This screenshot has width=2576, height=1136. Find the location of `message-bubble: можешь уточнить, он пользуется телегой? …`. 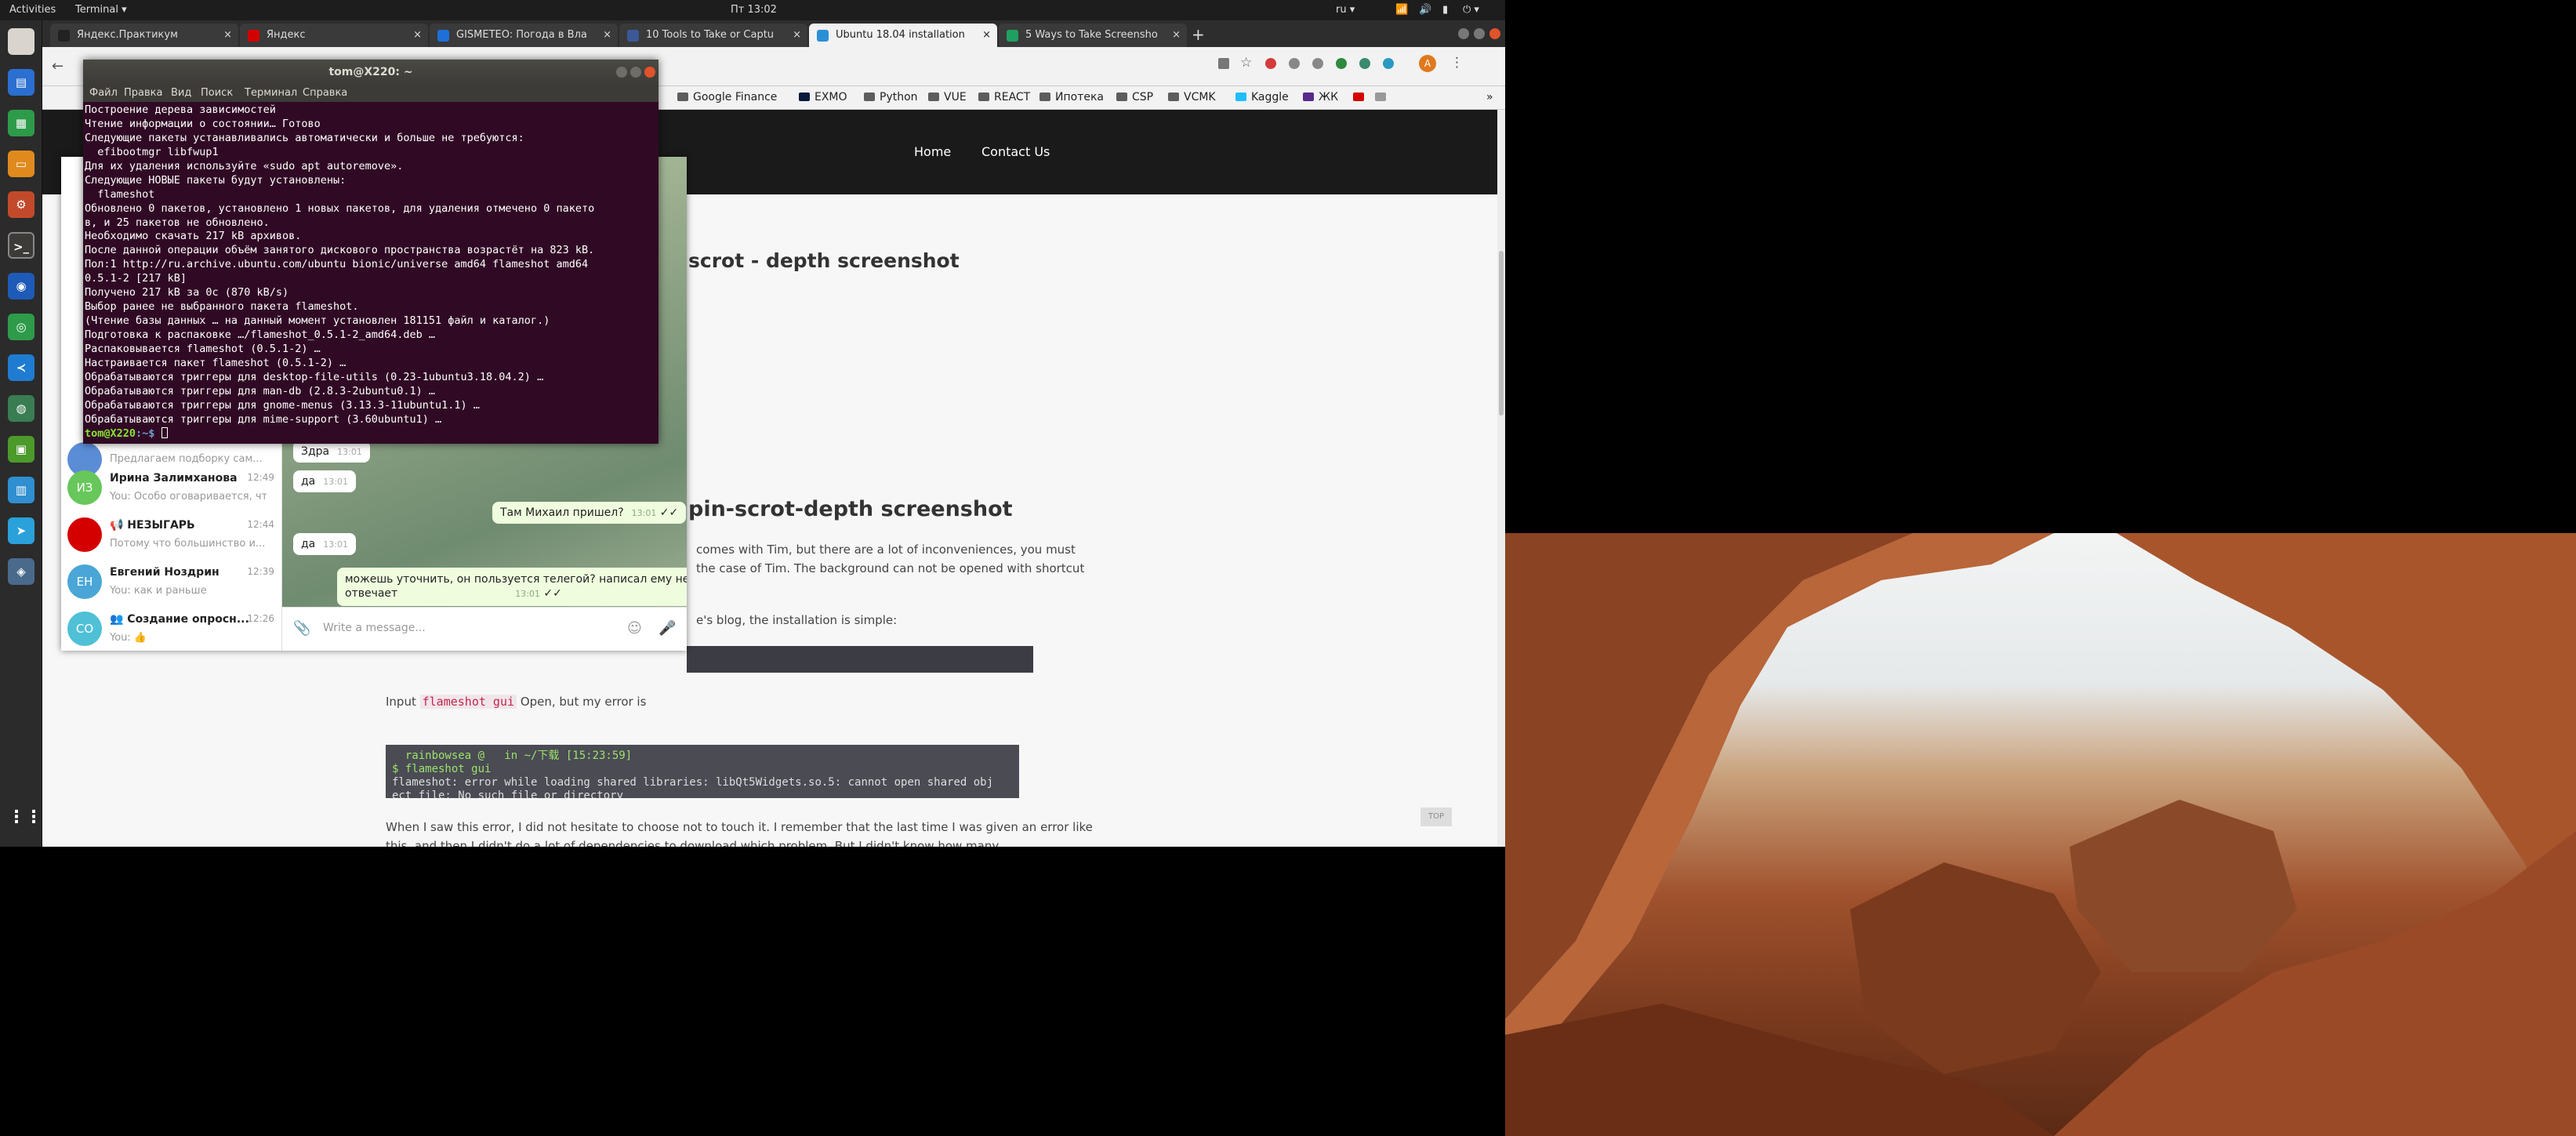

message-bubble: можешь уточнить, он пользуется телегой? … is located at coordinates (512, 587).